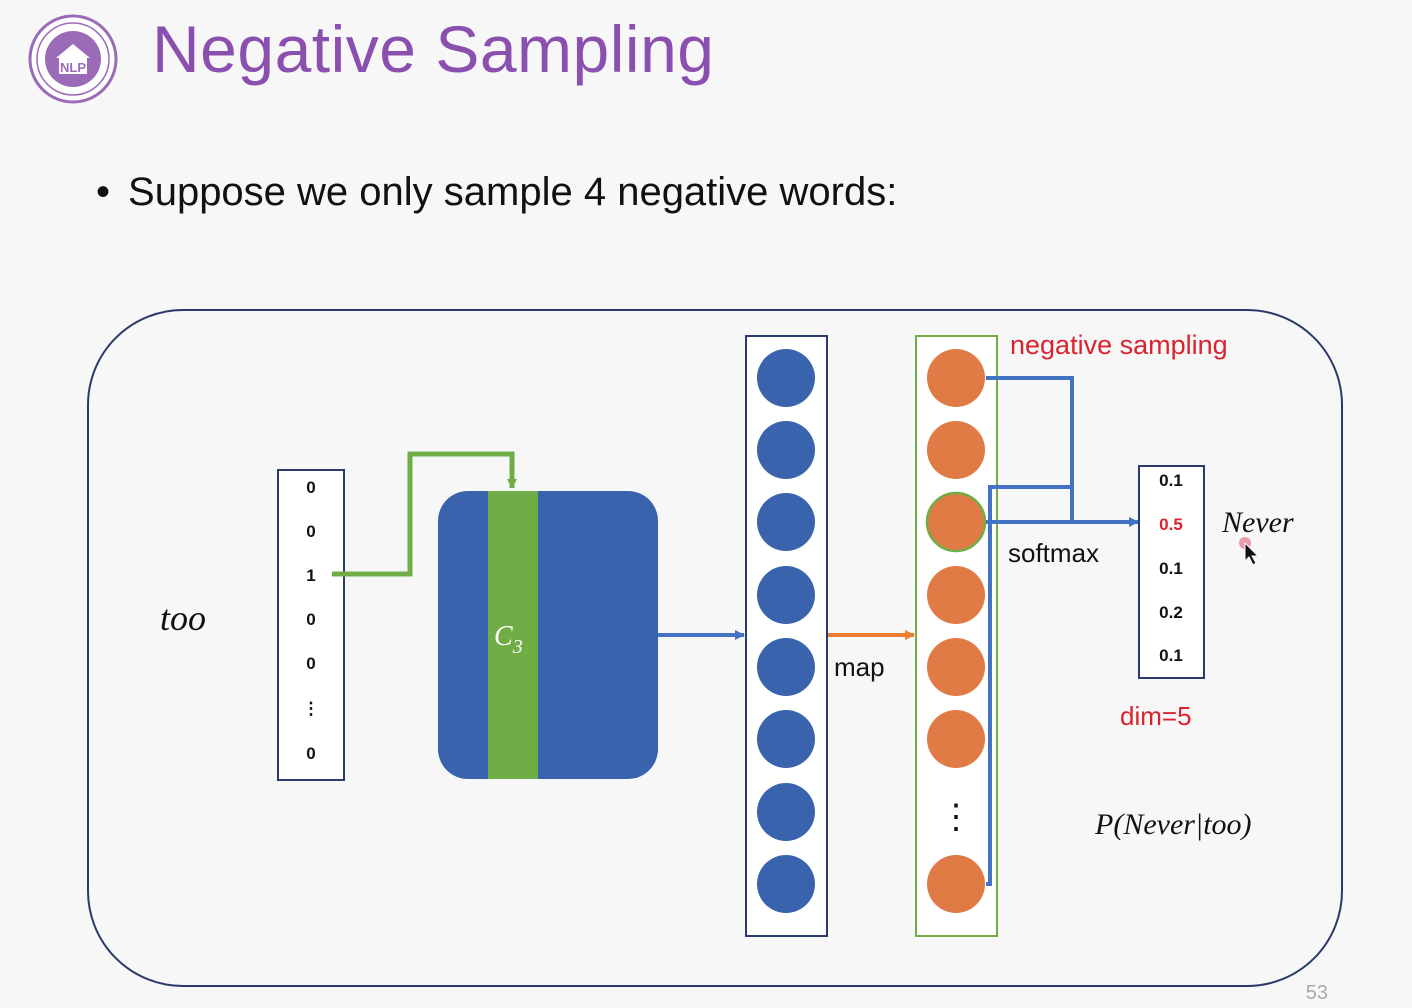 The image size is (1412, 1008). I want to click on dim-label: dim=5, so click(1156, 716).